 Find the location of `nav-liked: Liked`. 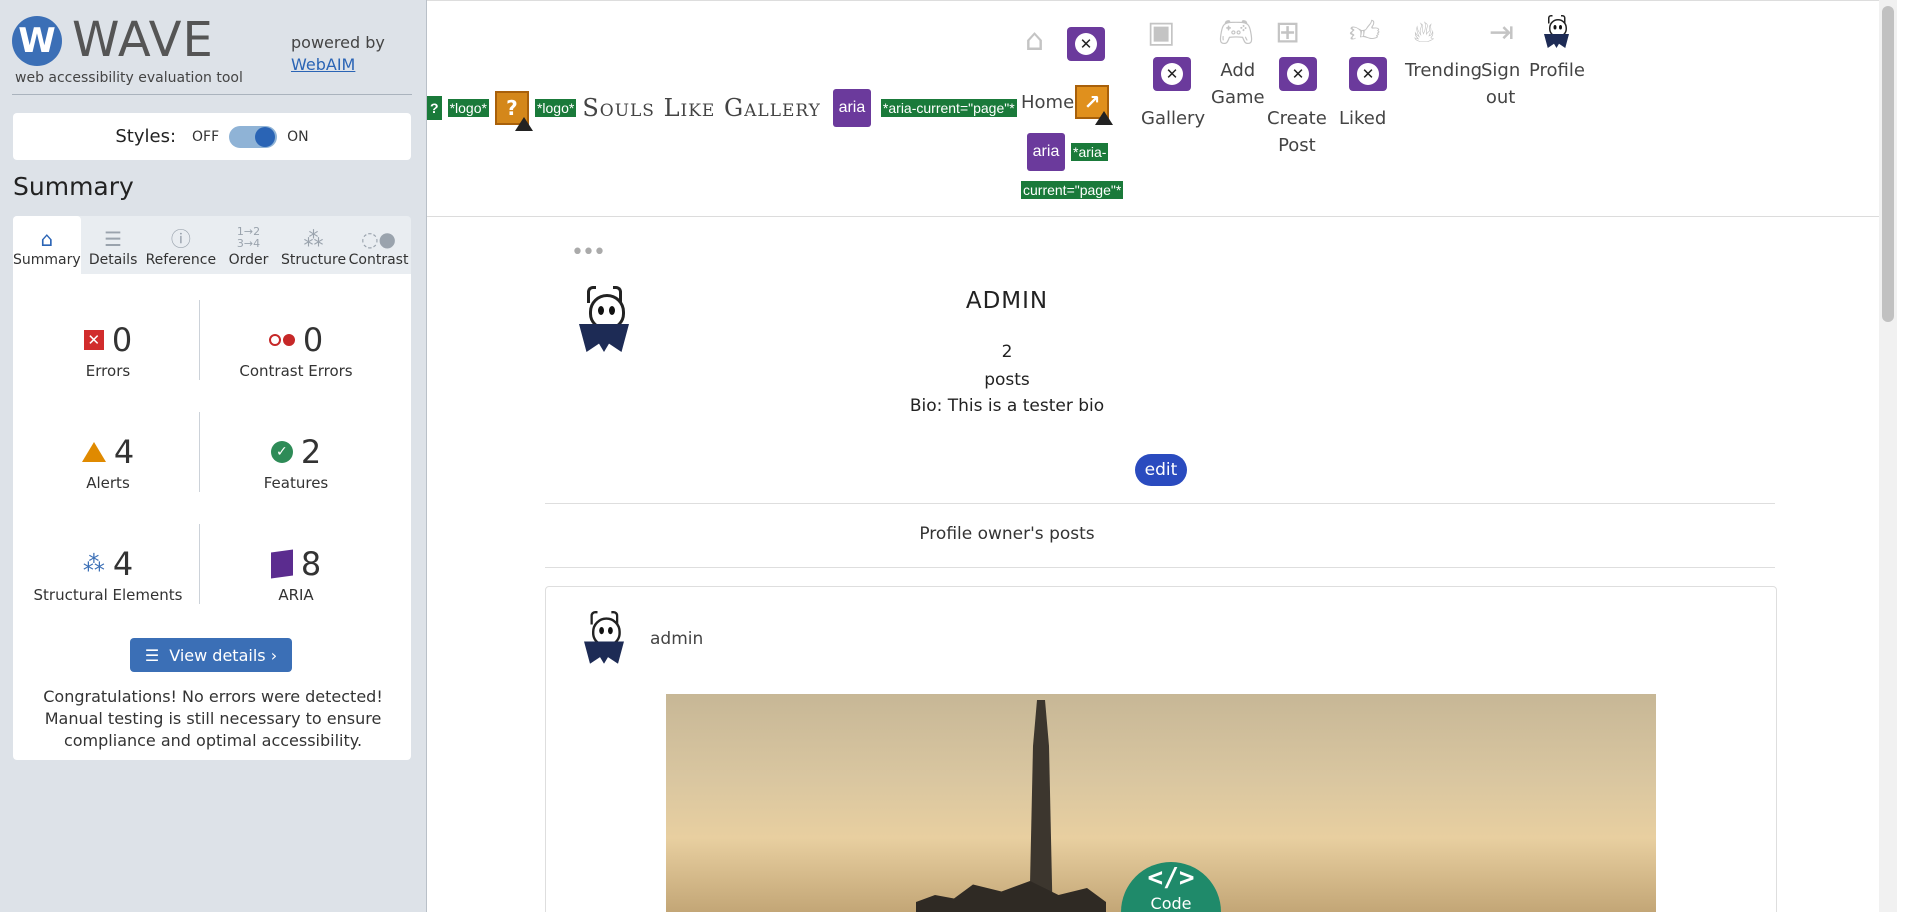

nav-liked: Liked is located at coordinates (1362, 118).